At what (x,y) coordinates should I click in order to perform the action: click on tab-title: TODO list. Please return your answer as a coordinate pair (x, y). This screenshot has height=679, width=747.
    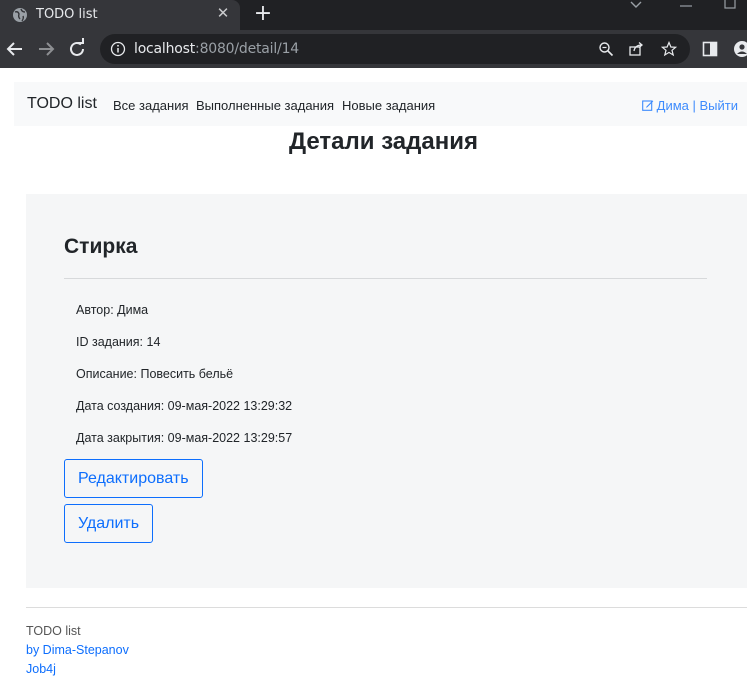
    Looking at the image, I should click on (67, 14).